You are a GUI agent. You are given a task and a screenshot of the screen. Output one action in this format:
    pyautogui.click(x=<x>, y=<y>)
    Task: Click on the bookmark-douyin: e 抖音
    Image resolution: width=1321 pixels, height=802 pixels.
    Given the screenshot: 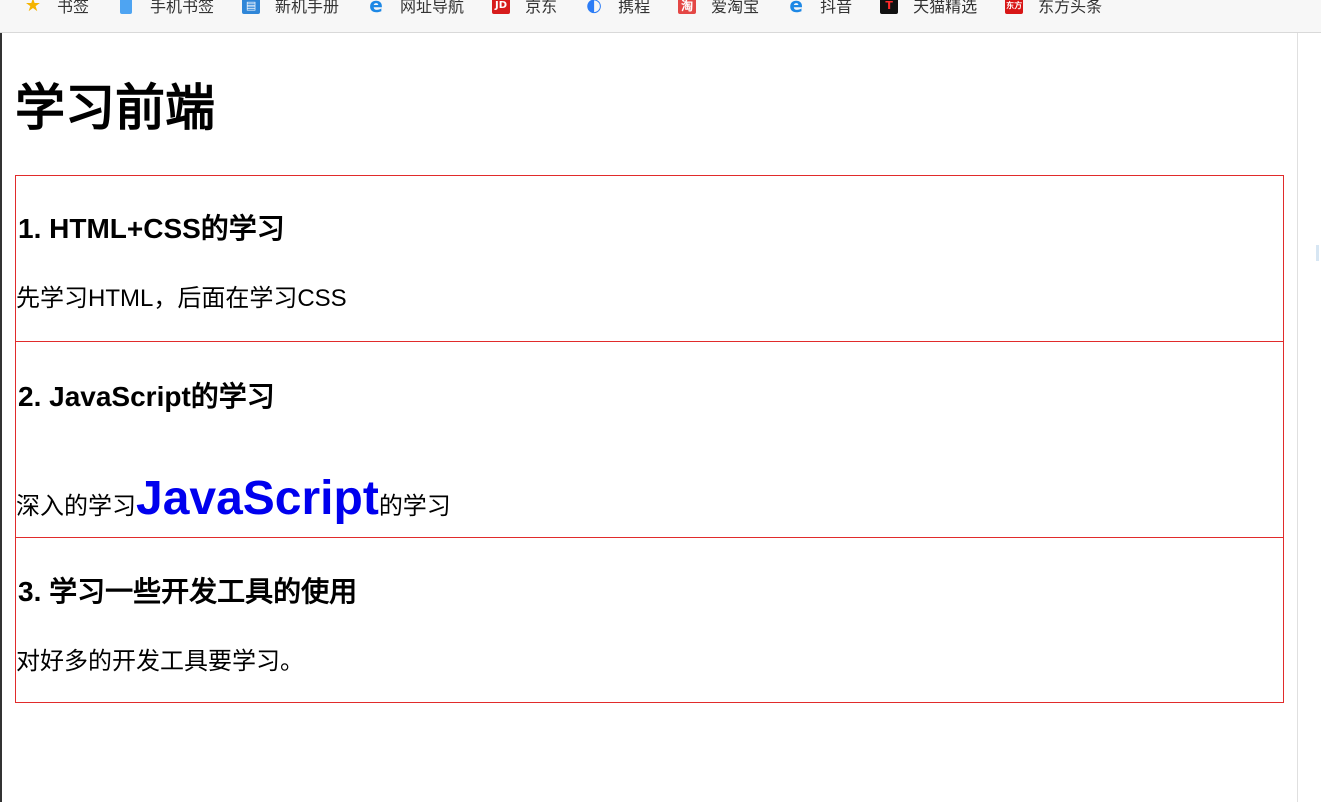 What is the action you would take?
    pyautogui.click(x=819, y=8)
    